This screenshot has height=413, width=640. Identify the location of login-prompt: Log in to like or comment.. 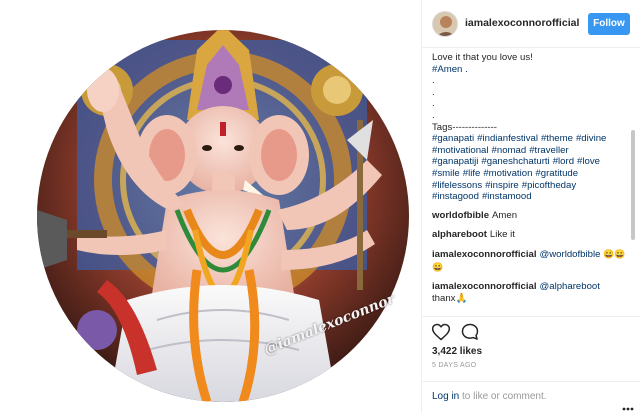
(531, 397).